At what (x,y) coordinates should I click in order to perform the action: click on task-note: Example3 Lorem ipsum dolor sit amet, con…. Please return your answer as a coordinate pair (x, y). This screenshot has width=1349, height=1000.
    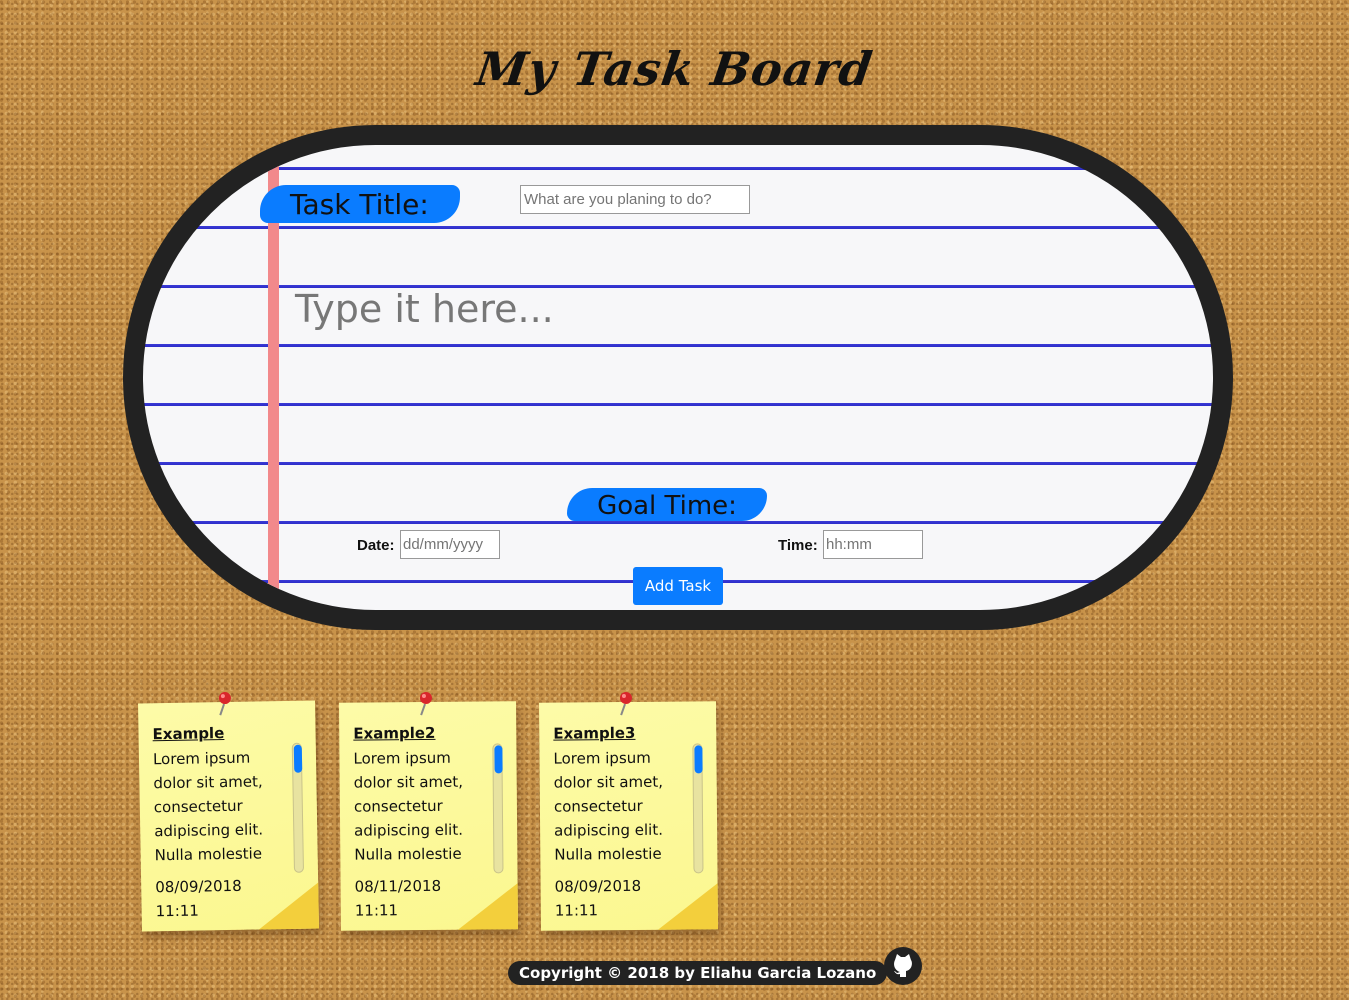
    Looking at the image, I should click on (628, 811).